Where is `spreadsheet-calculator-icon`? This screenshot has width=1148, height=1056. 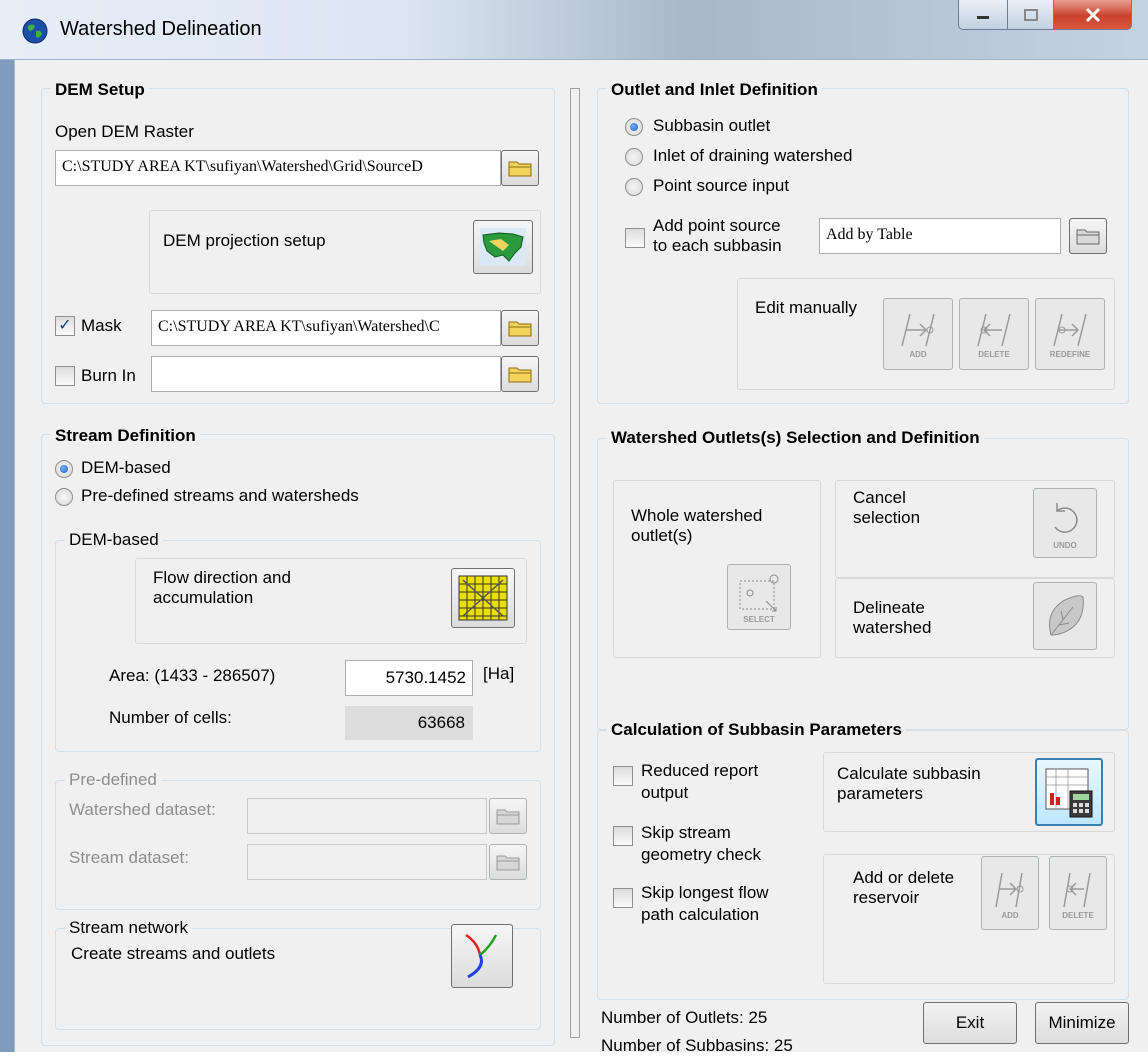 spreadsheet-calculator-icon is located at coordinates (1069, 793).